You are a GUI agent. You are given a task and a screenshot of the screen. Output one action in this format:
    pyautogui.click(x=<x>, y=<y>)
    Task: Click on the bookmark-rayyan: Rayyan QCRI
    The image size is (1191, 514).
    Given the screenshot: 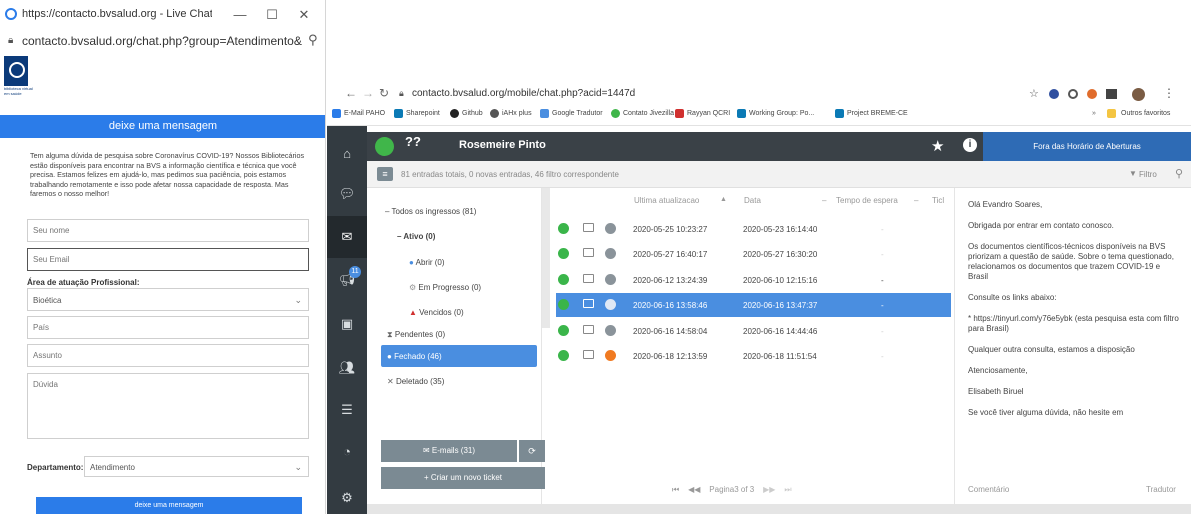 What is the action you would take?
    pyautogui.click(x=708, y=113)
    